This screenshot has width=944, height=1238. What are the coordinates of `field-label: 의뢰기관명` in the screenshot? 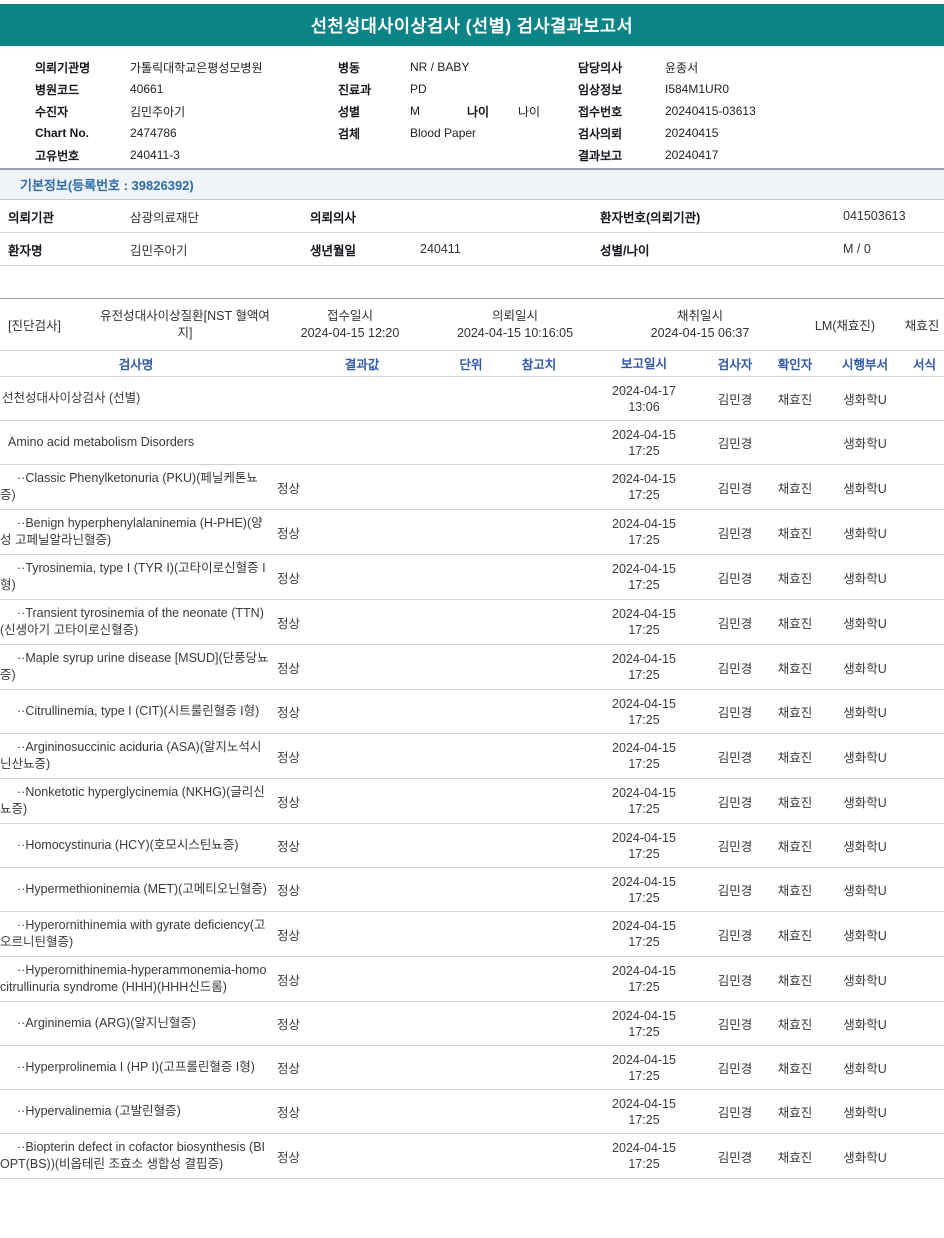 It's located at (63, 67).